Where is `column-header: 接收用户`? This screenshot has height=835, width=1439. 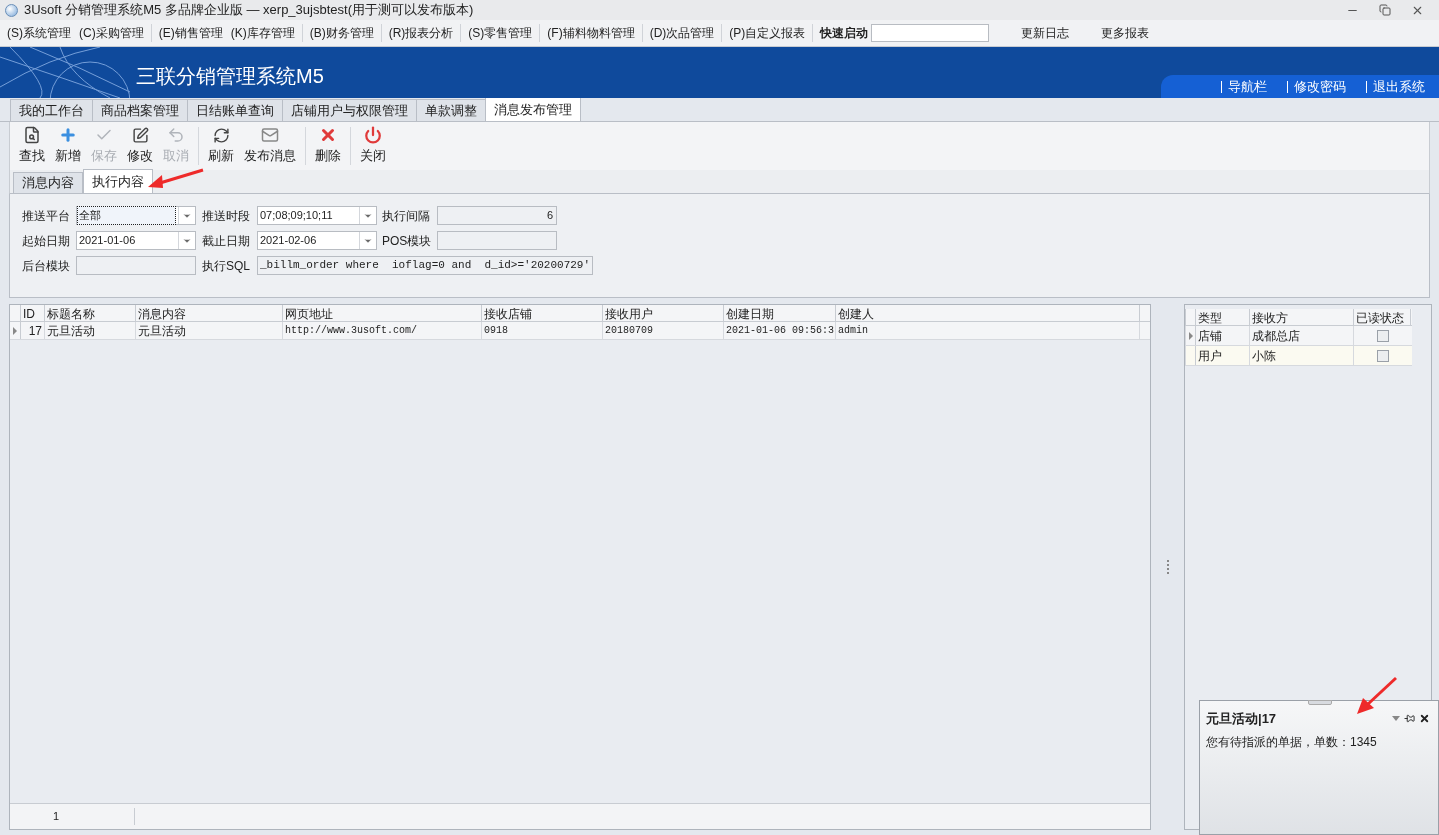
column-header: 接收用户 is located at coordinates (663, 313).